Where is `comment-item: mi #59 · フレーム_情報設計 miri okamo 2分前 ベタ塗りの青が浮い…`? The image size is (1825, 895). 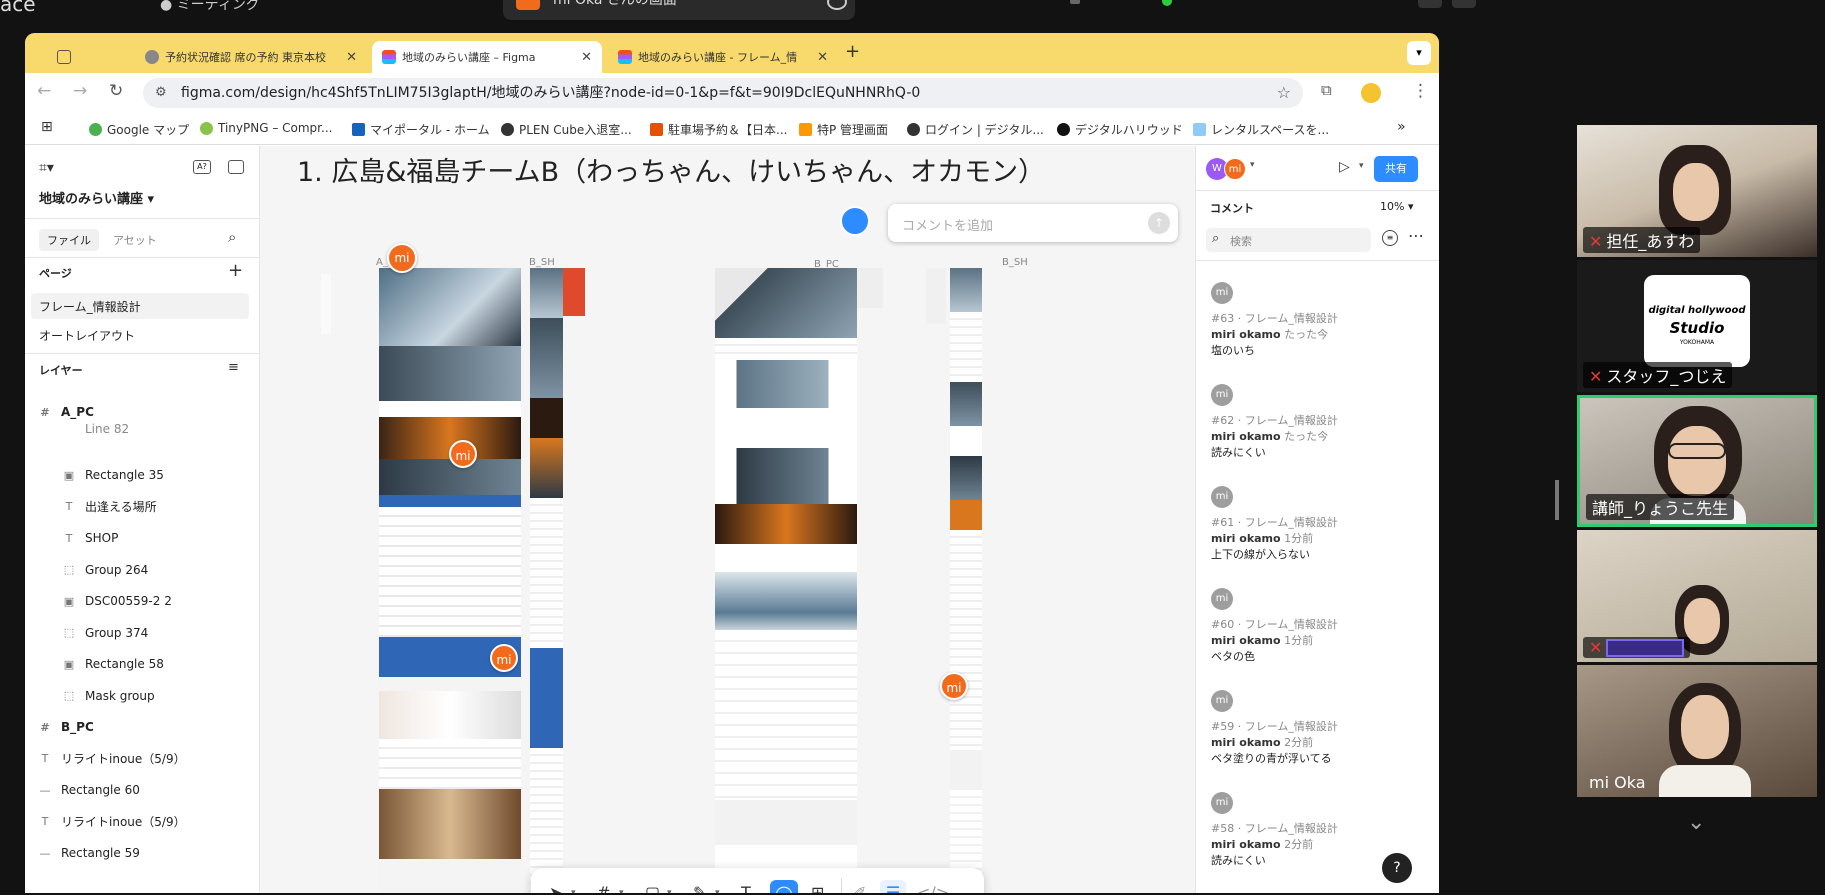 comment-item: mi #59 · フレーム_情報設計 miri okamo 2分前 ベタ塗りの青が浮い… is located at coordinates (1318, 735).